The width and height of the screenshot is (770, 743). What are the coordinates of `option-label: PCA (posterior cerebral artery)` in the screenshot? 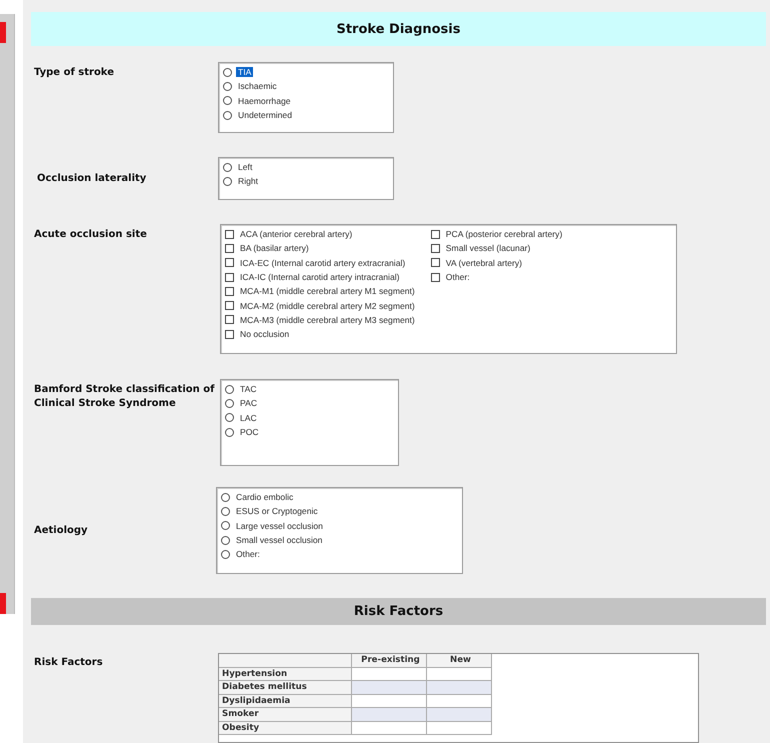 It's located at (504, 234).